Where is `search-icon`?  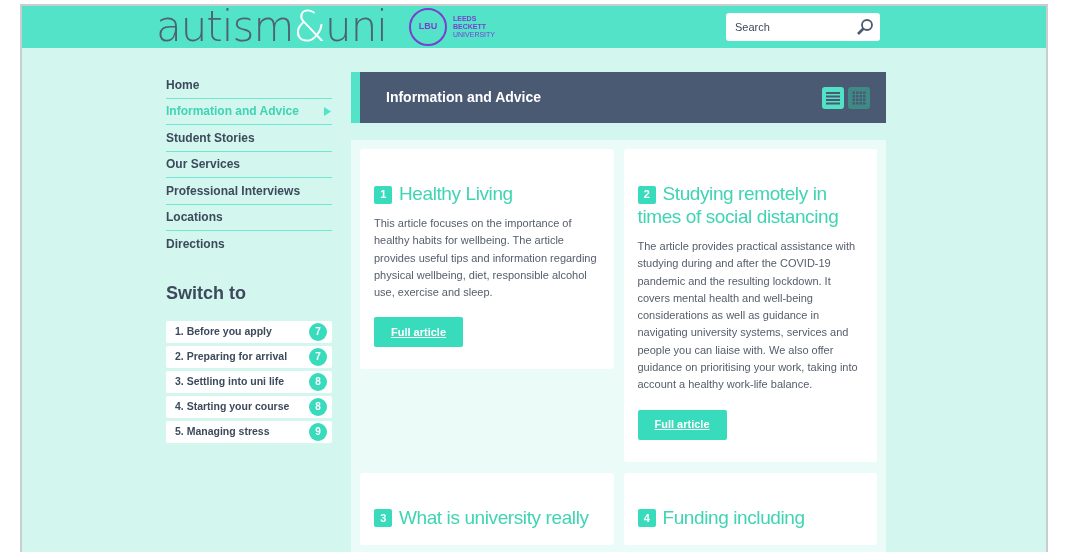
search-icon is located at coordinates (865, 27).